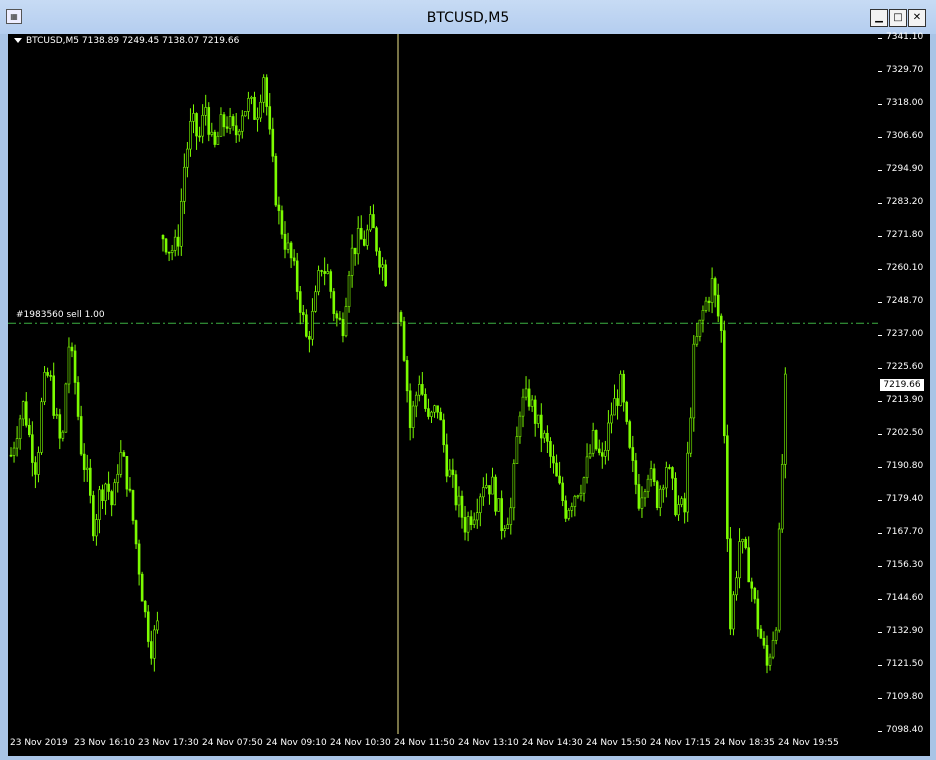 The height and width of the screenshot is (760, 936). I want to click on title-bar: ▦ BTCUSD,M5 ▁ □ ✕, so click(468, 17).